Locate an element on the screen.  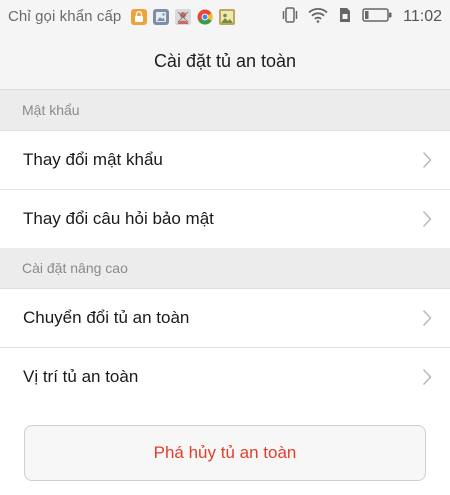
page-title: Cài đặt tủ an toàn is located at coordinates (225, 60).